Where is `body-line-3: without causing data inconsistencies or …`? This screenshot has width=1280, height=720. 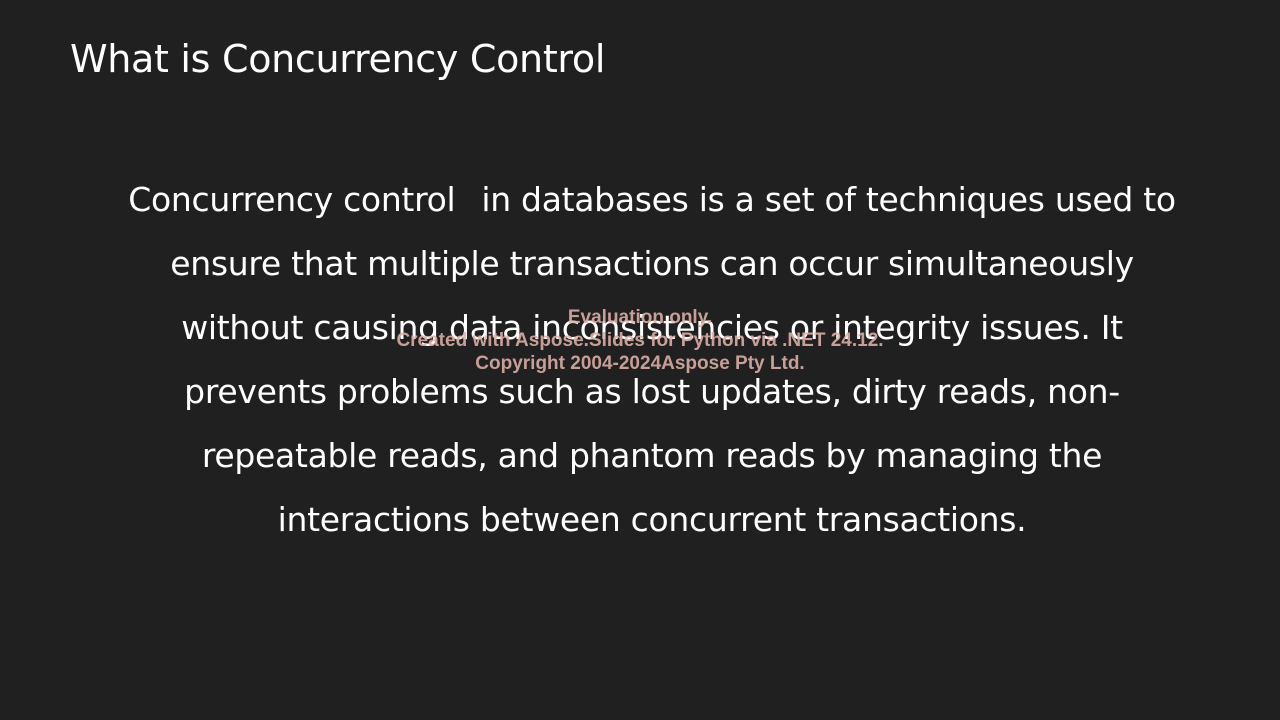
body-line-3: without causing data inconsistencies or … is located at coordinates (652, 327).